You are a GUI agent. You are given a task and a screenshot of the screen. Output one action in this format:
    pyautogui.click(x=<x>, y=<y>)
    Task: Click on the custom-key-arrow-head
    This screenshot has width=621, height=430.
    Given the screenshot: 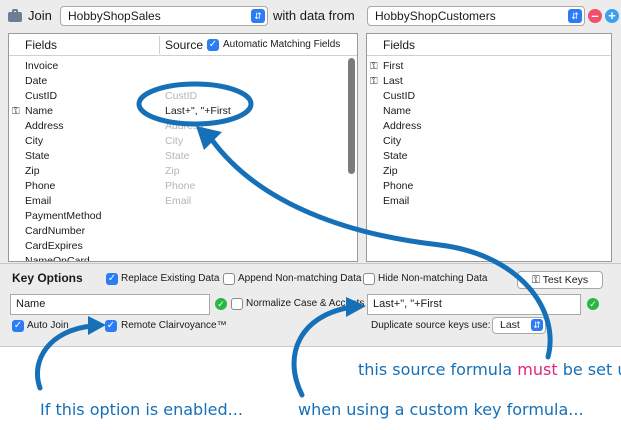 What is the action you would take?
    pyautogui.click(x=356, y=307)
    